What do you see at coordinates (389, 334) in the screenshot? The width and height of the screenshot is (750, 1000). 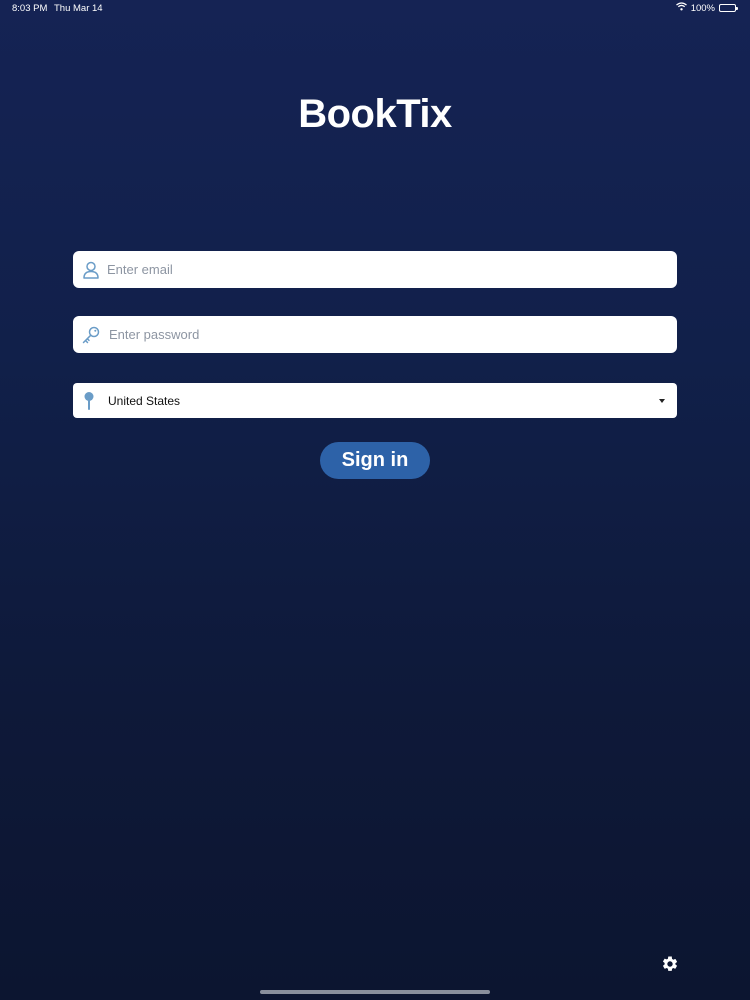 I see `password-input` at bounding box center [389, 334].